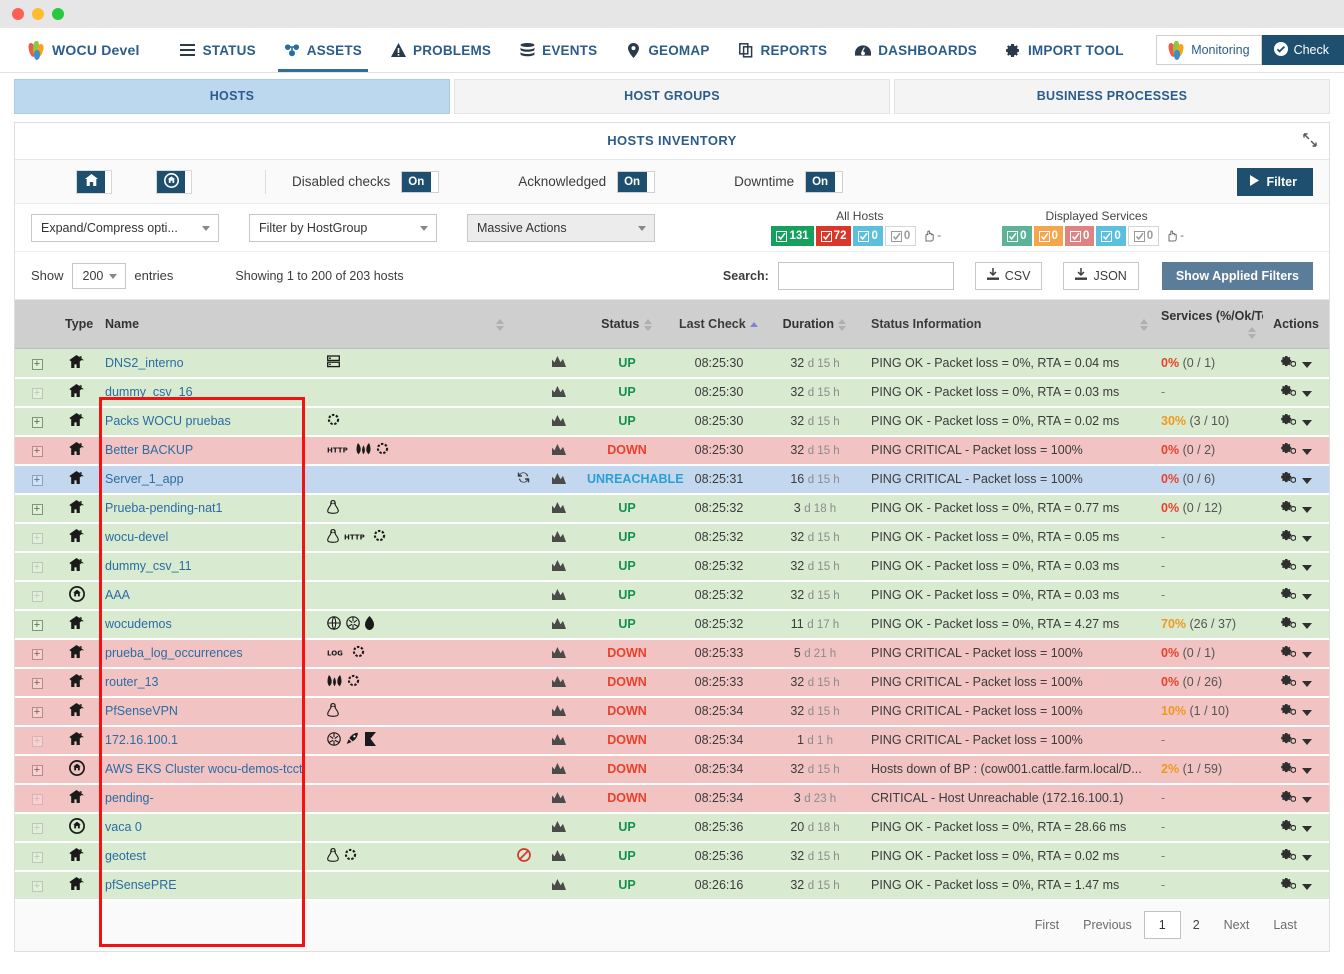  I want to click on toggle-disabled-checks: Disabled checks On, so click(365, 181).